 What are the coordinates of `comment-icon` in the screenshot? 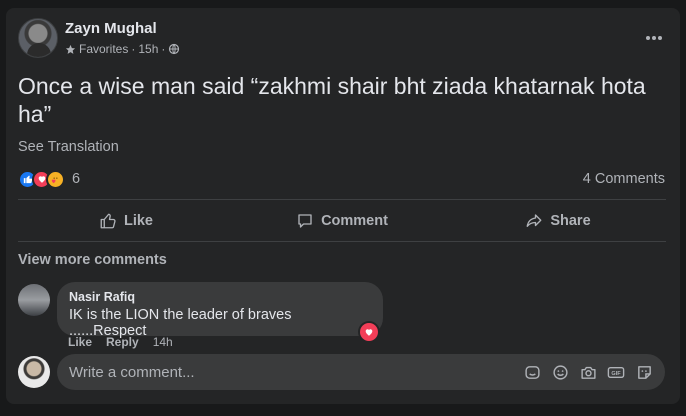 It's located at (305, 221).